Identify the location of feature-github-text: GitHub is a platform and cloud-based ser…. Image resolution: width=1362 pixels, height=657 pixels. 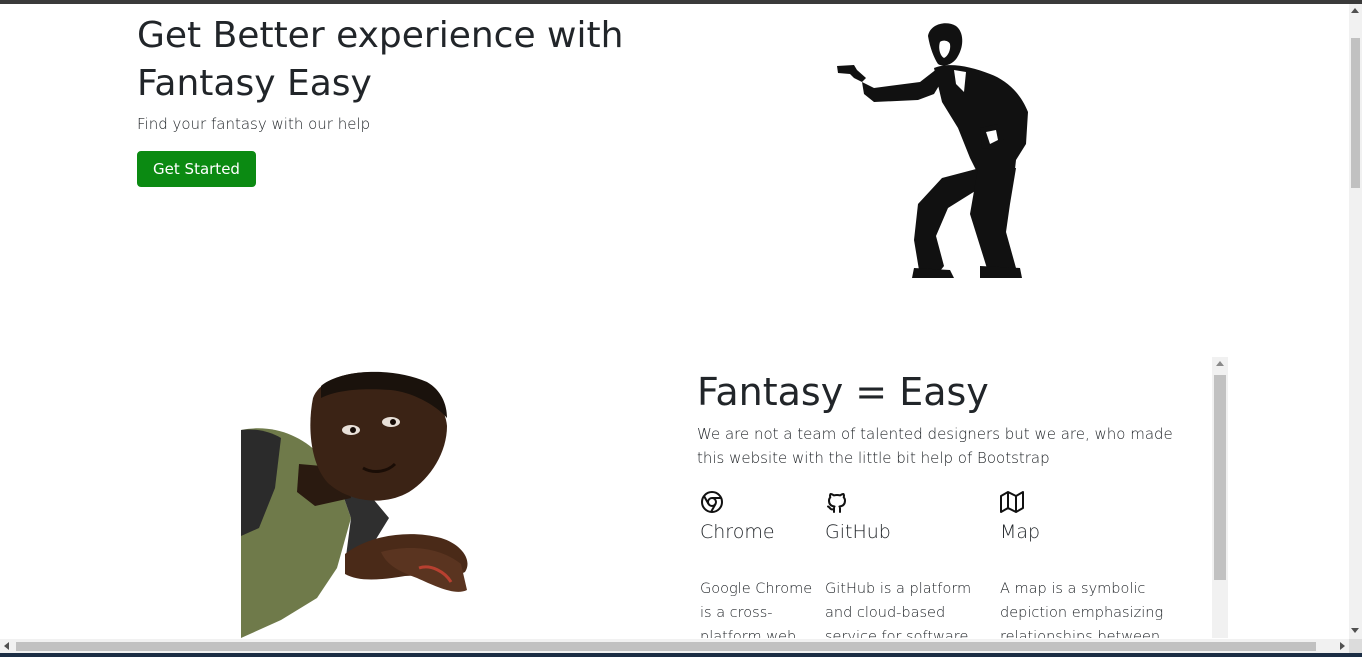
(898, 609).